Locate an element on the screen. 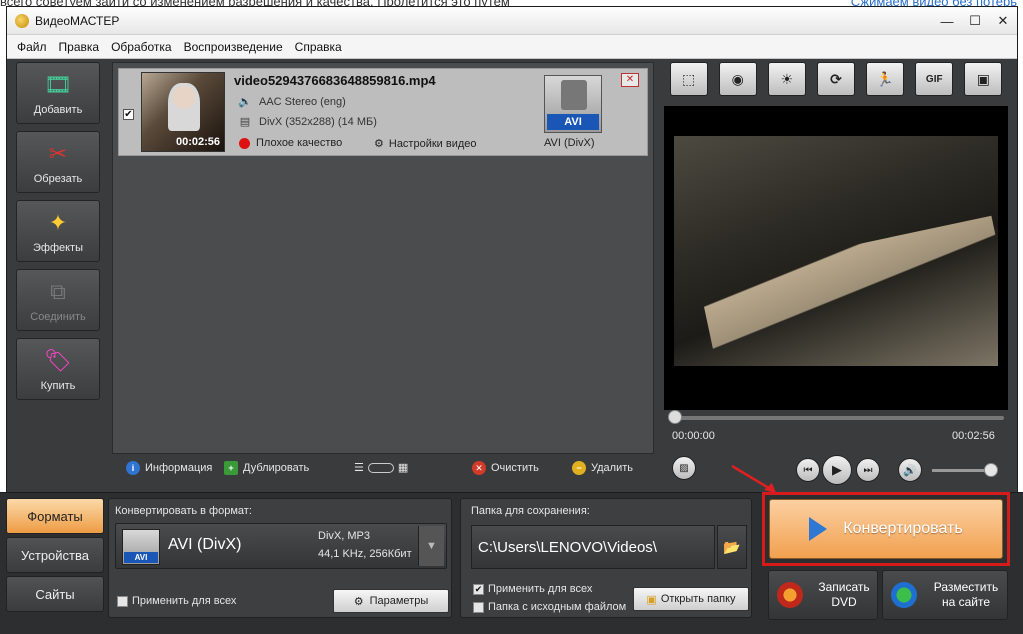 Image resolution: width=1023 pixels, height=634 pixels. quality-indicator: Плохое качество is located at coordinates (290, 143).